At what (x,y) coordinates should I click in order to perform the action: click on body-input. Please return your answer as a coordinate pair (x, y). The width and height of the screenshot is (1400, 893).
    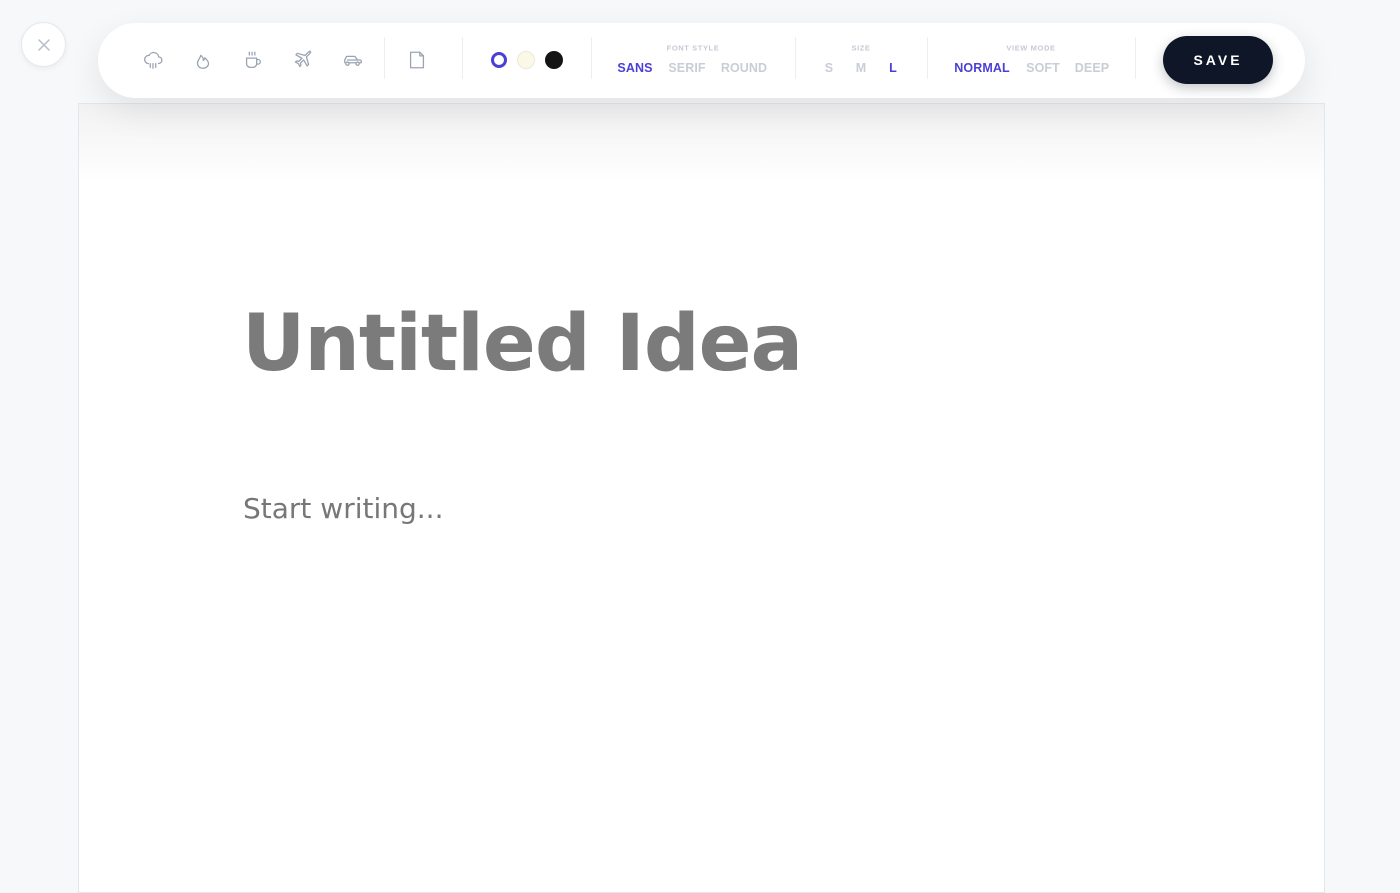
    Looking at the image, I should click on (693, 508).